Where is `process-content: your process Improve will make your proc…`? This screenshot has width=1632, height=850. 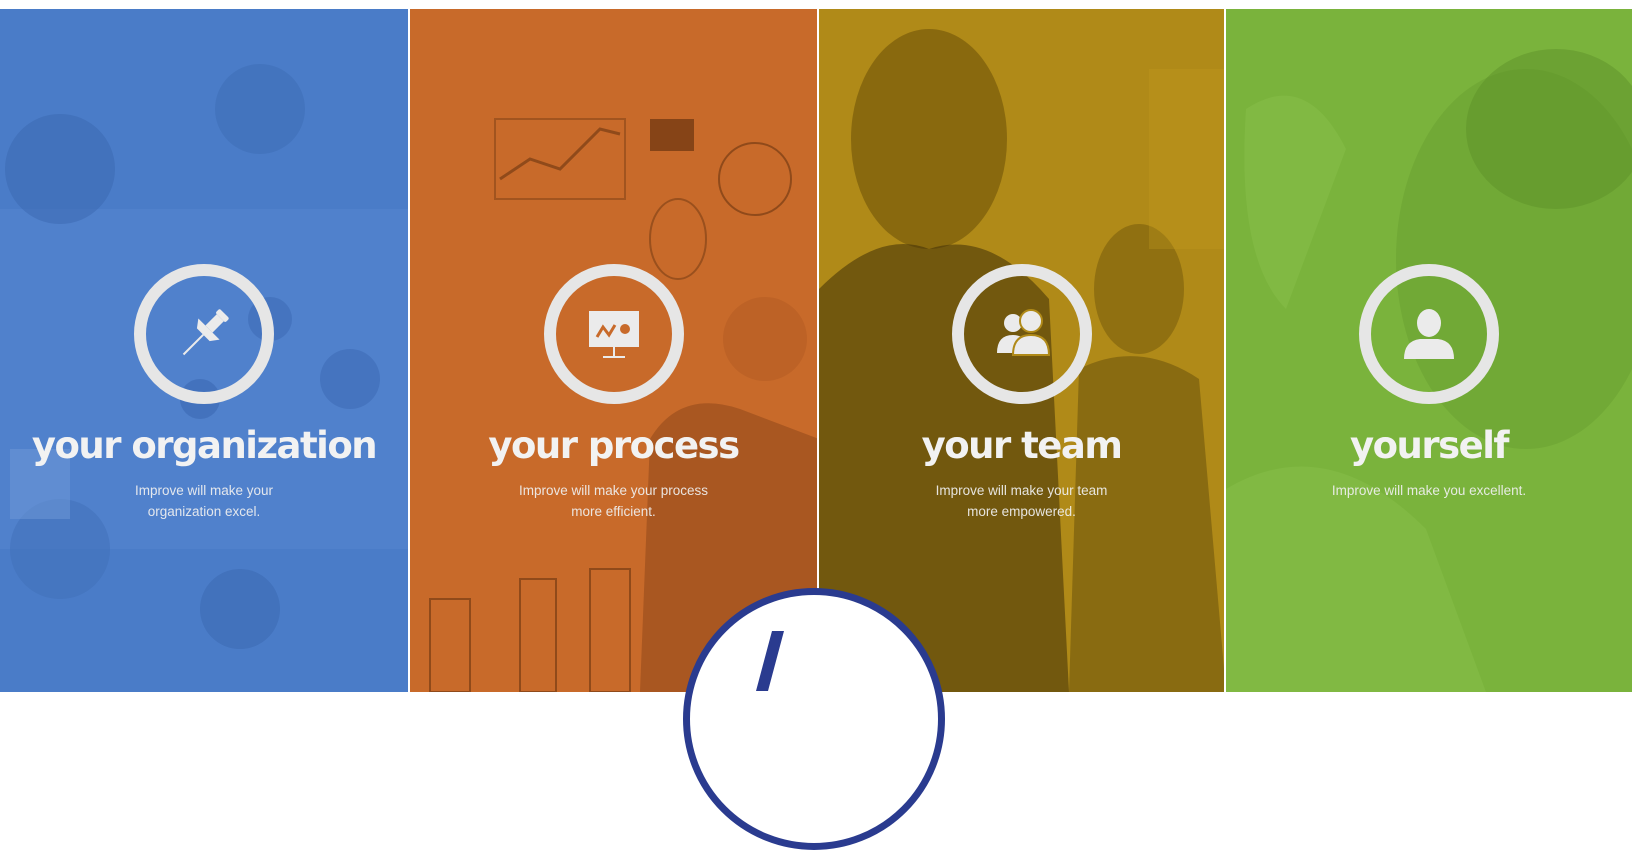 process-content: your process Improve will make your proc… is located at coordinates (613, 393).